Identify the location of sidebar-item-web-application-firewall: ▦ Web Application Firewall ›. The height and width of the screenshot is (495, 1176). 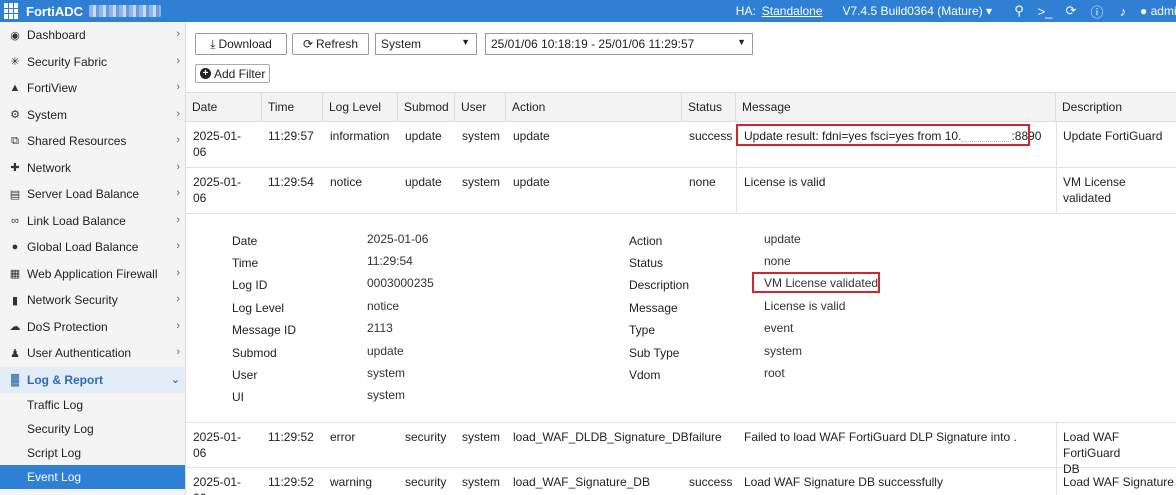
(92, 274).